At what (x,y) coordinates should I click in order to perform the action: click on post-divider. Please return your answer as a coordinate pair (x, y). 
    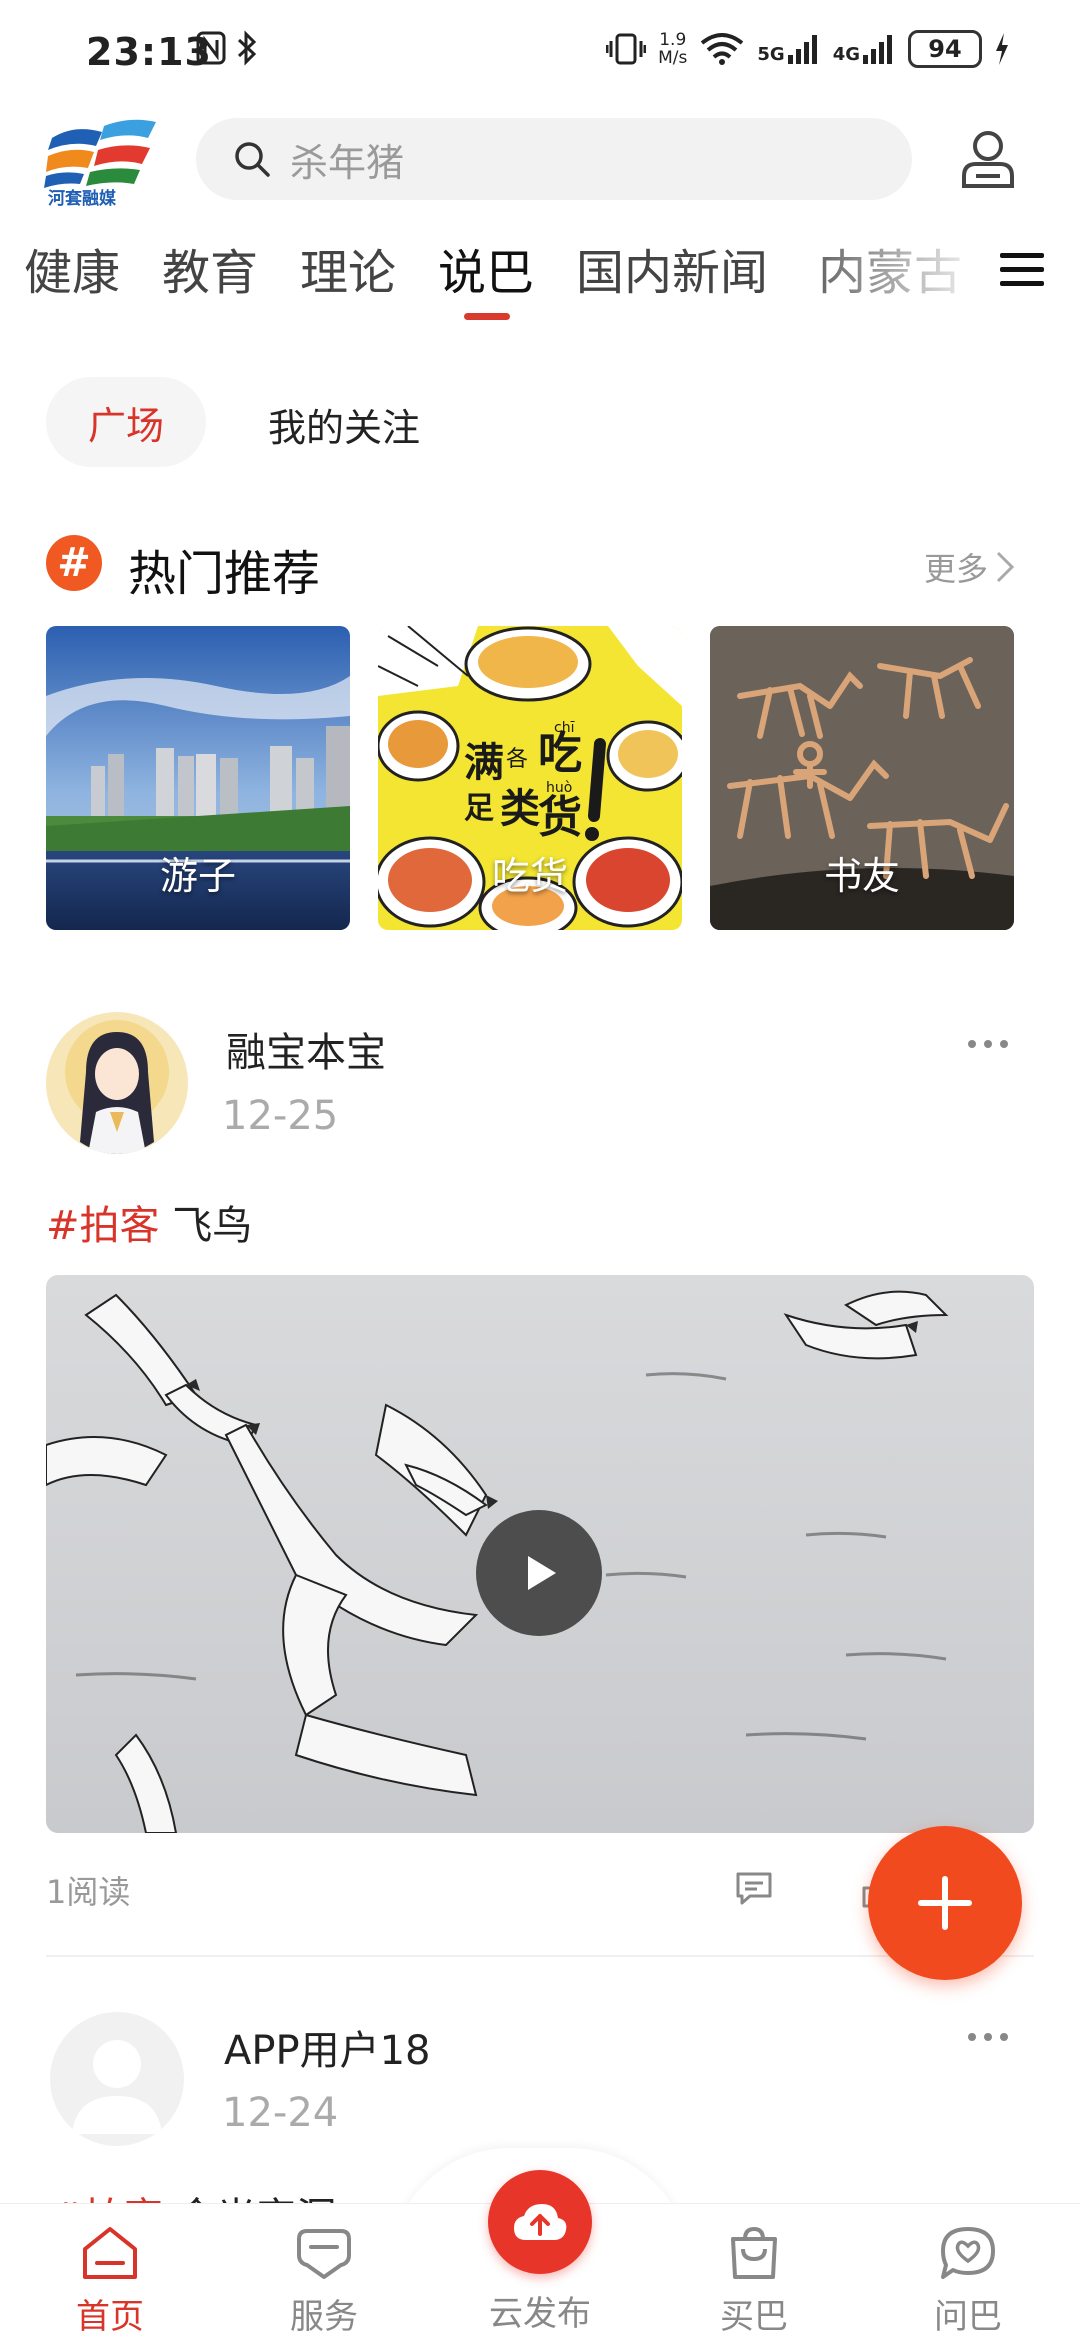
    Looking at the image, I should click on (540, 1956).